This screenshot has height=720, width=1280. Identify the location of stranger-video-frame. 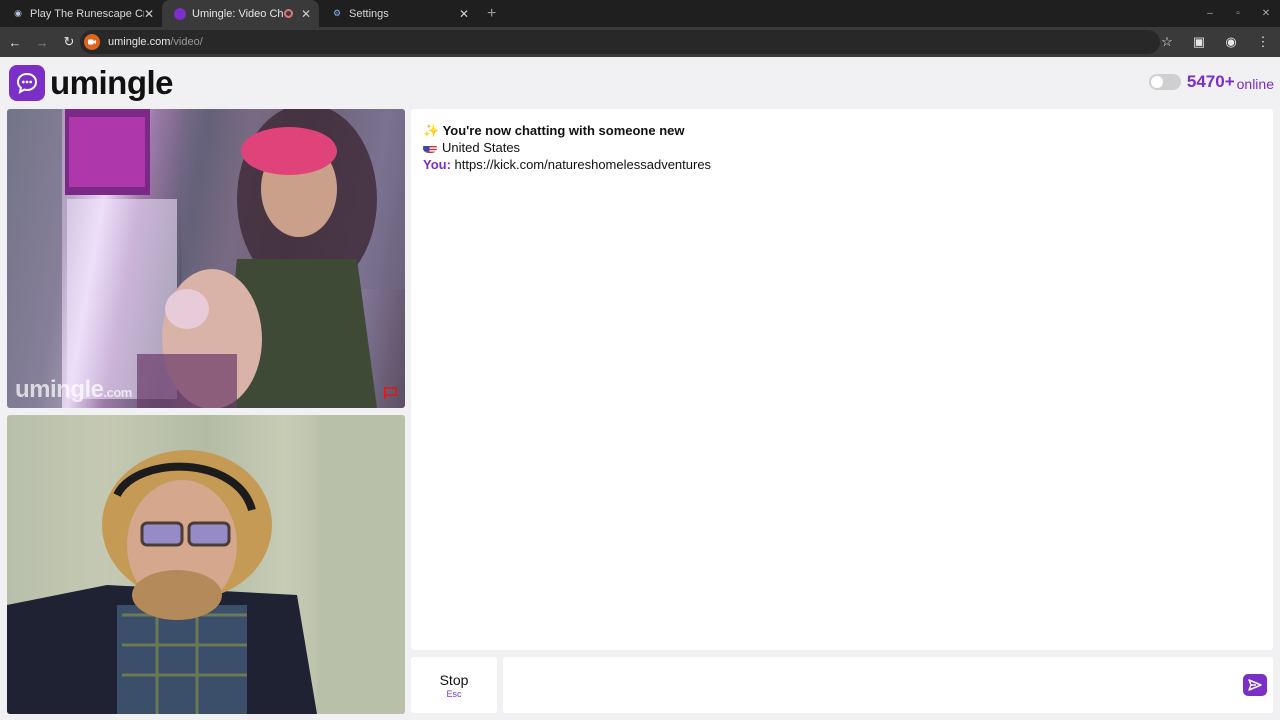
(206, 258).